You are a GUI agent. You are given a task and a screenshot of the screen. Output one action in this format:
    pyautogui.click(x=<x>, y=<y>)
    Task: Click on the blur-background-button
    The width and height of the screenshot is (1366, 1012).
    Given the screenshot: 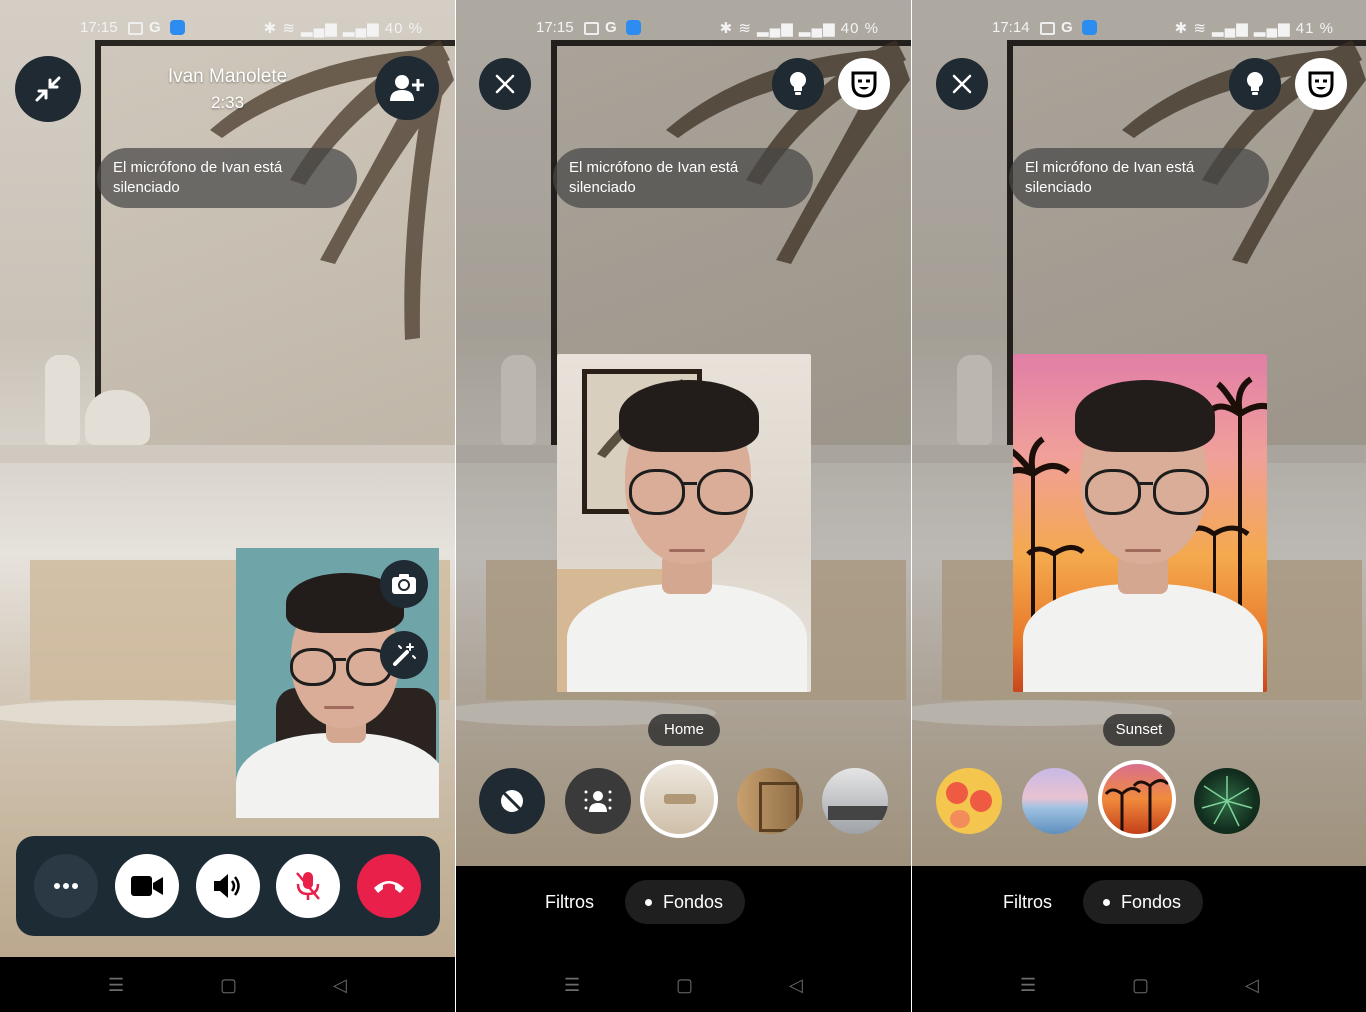 What is the action you would take?
    pyautogui.click(x=598, y=801)
    